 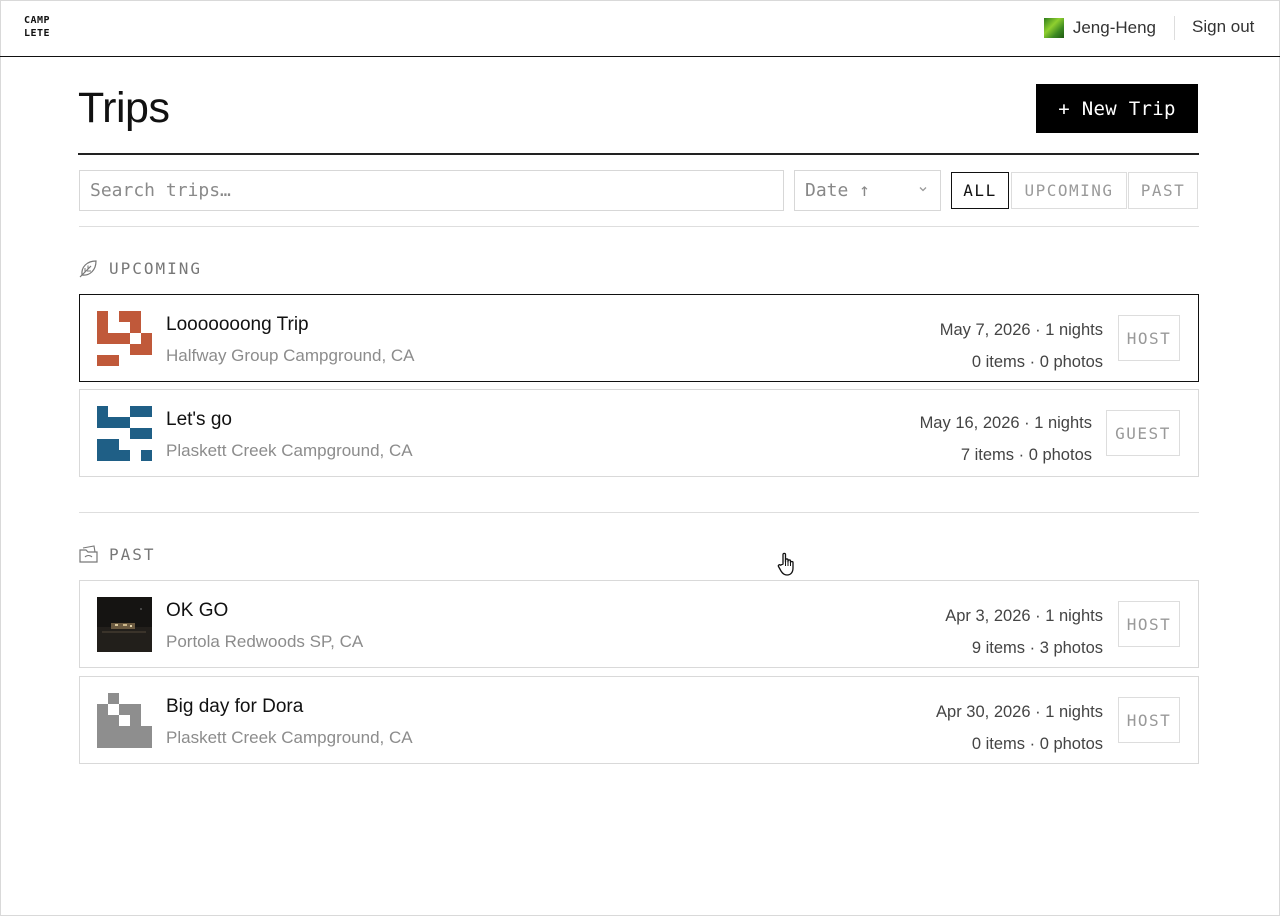 I want to click on sort-select: Date ↑, so click(x=867, y=190).